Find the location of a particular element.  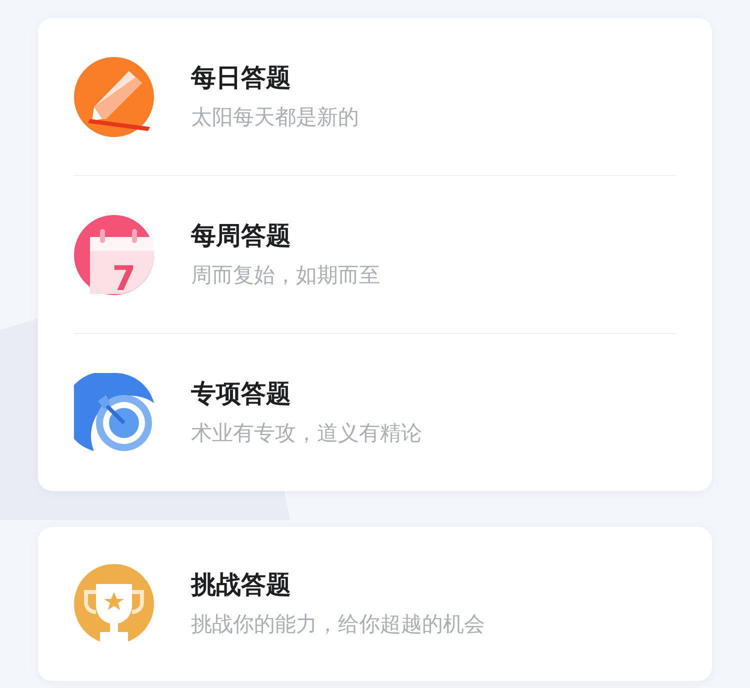

calendar-day: 7 is located at coordinates (124, 276).